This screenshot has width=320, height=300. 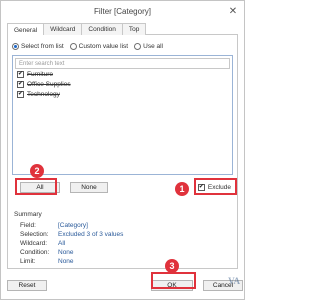 I want to click on radio-label: Use all, so click(x=153, y=46).